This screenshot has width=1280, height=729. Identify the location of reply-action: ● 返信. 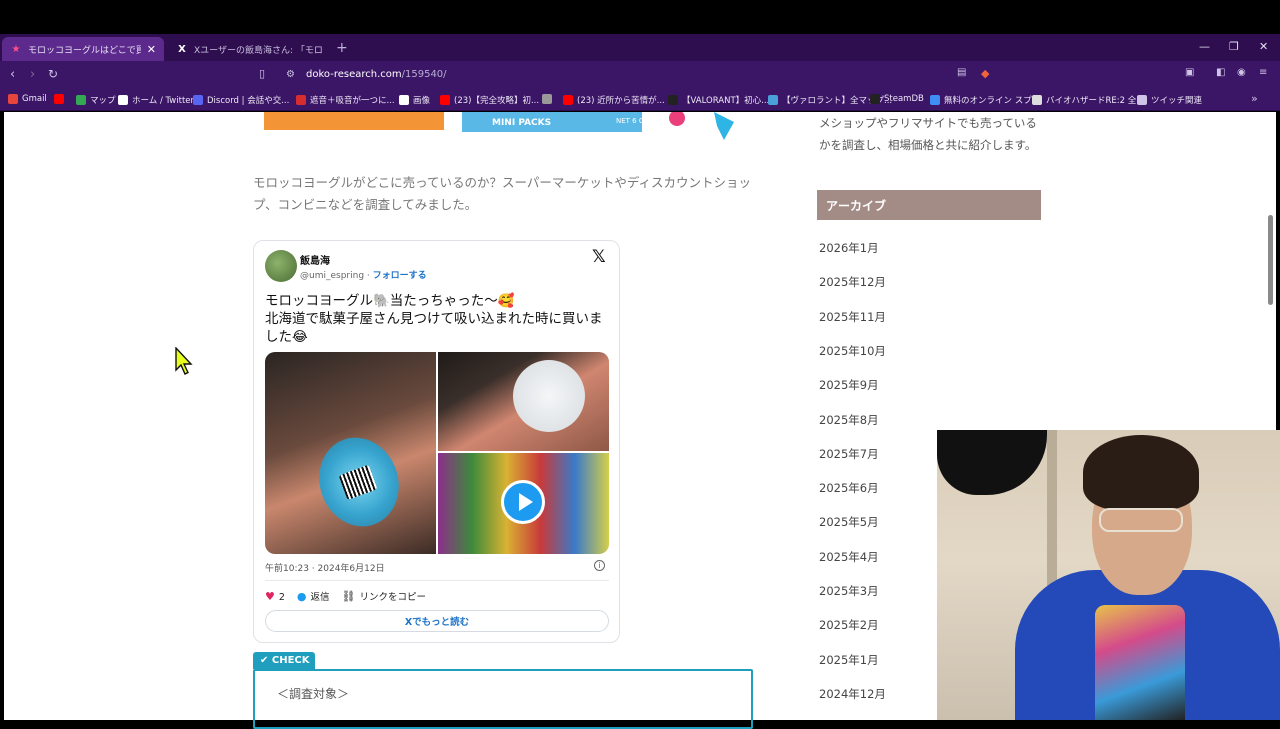
(313, 596).